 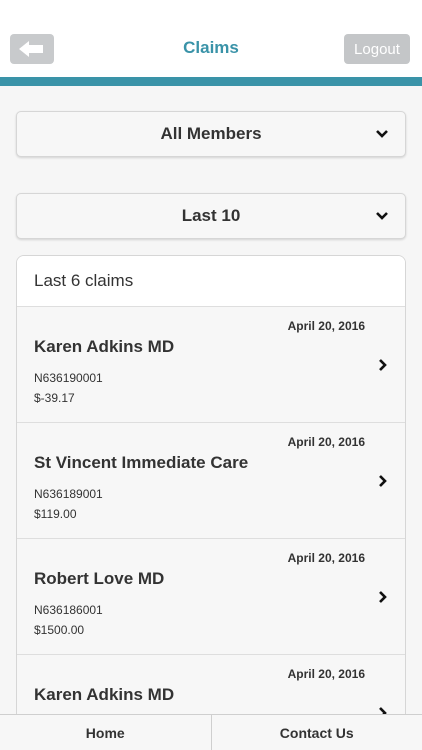 What do you see at coordinates (99, 578) in the screenshot?
I see `claim-provider: Robert Love MD` at bounding box center [99, 578].